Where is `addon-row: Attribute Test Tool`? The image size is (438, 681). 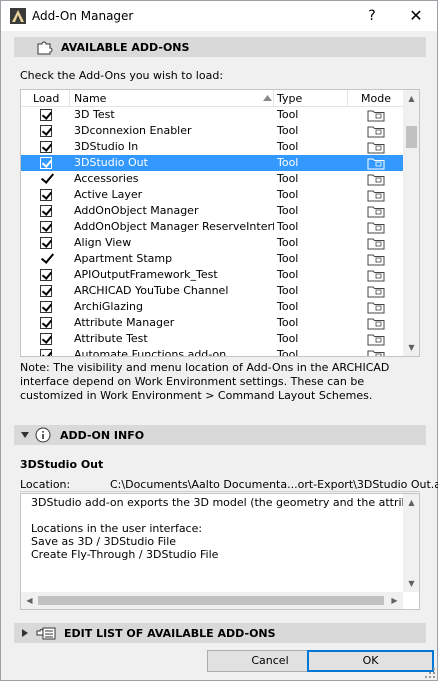 addon-row: Attribute Test Tool is located at coordinates (212, 339).